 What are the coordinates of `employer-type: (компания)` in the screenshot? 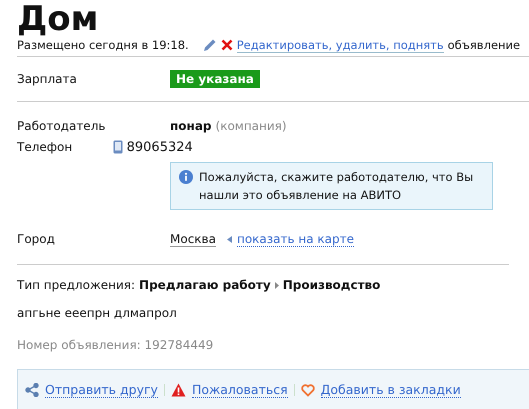 It's located at (251, 126).